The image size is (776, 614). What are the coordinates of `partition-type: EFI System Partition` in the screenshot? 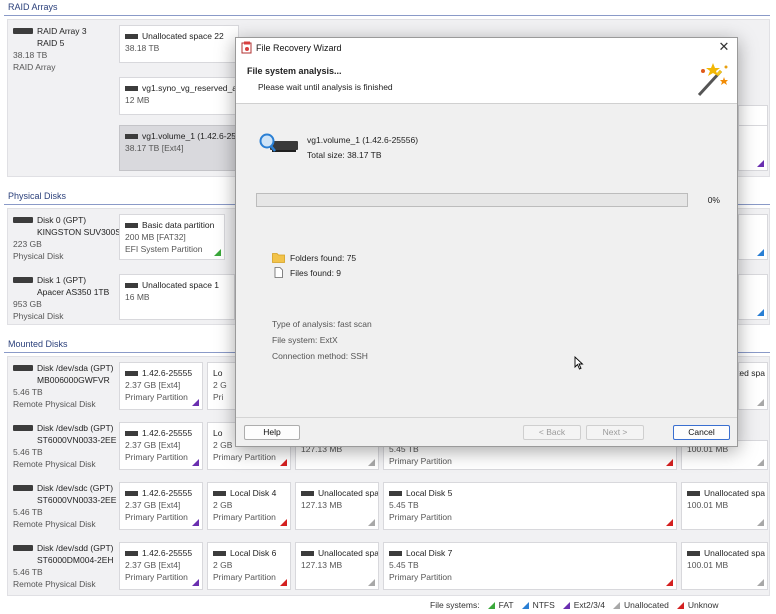 It's located at (164, 249).